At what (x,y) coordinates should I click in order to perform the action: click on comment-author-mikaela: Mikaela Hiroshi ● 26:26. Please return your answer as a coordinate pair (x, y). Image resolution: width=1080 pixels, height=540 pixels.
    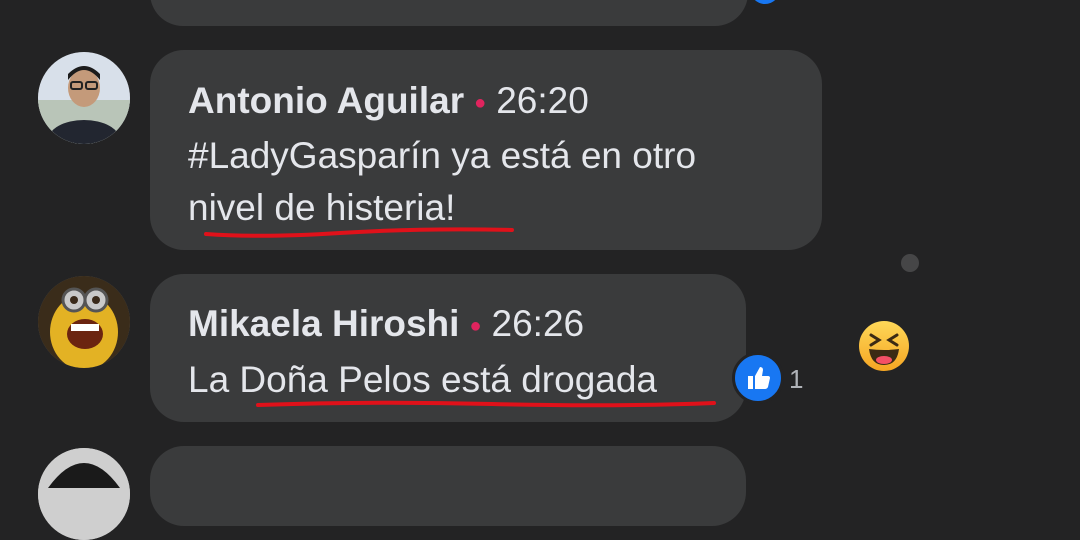
    Looking at the image, I should click on (386, 324).